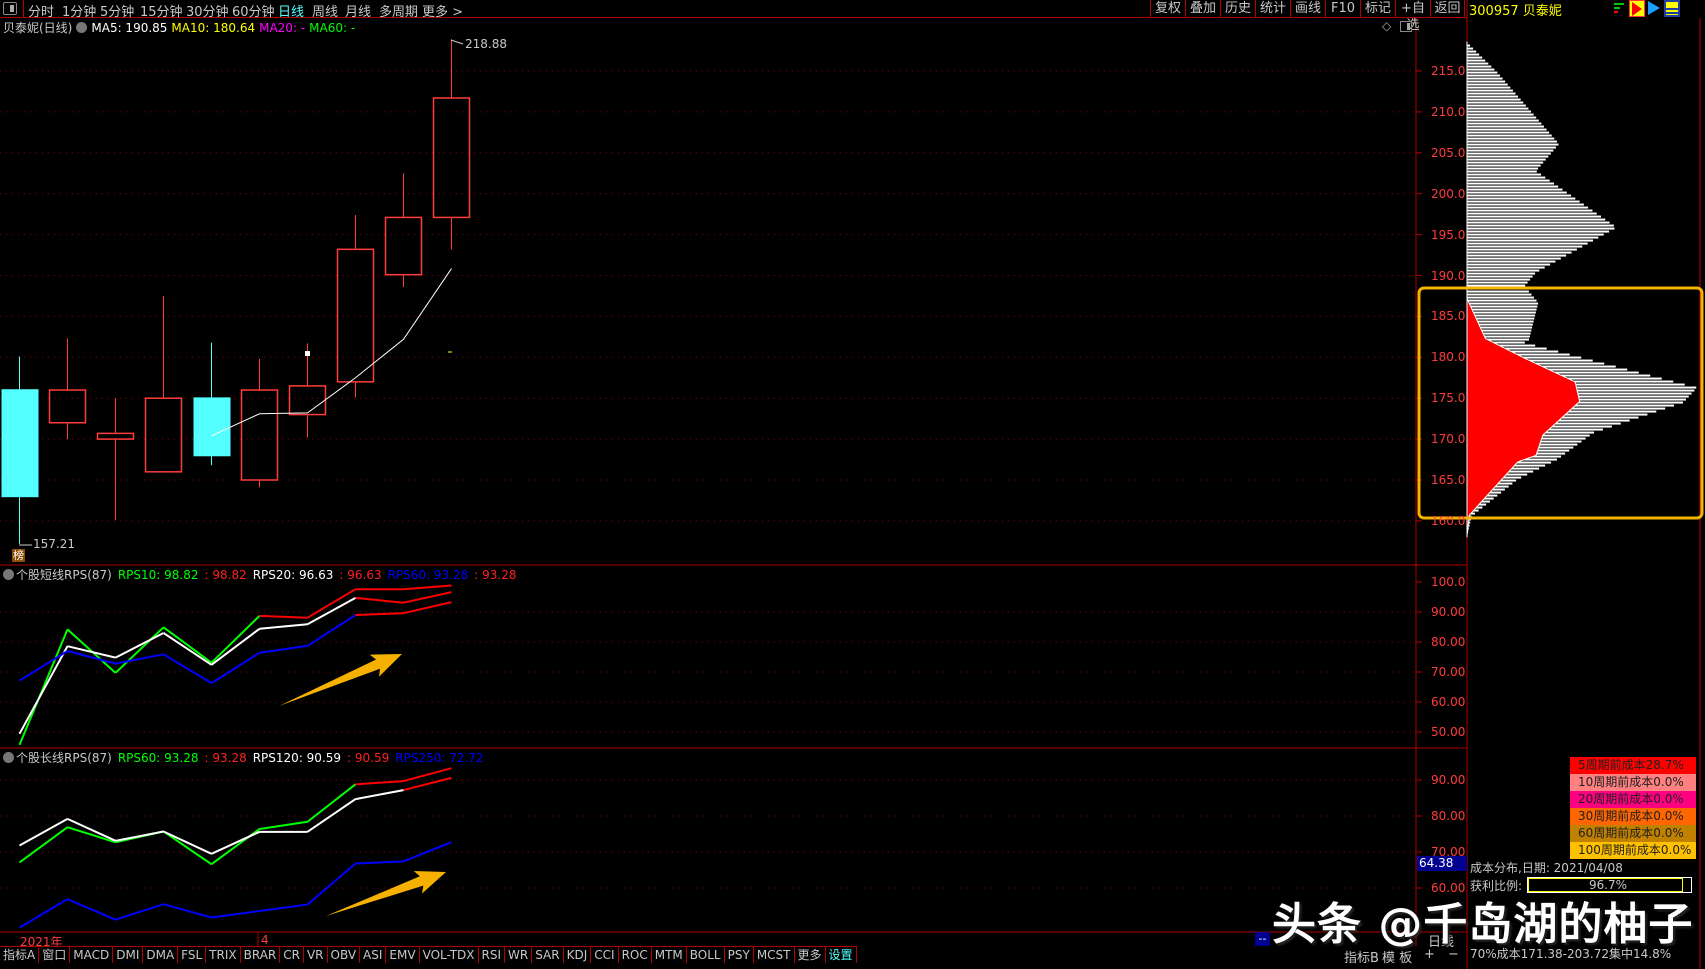 The width and height of the screenshot is (1705, 969). I want to click on rps120-value: RPS120: 90.59, so click(297, 758).